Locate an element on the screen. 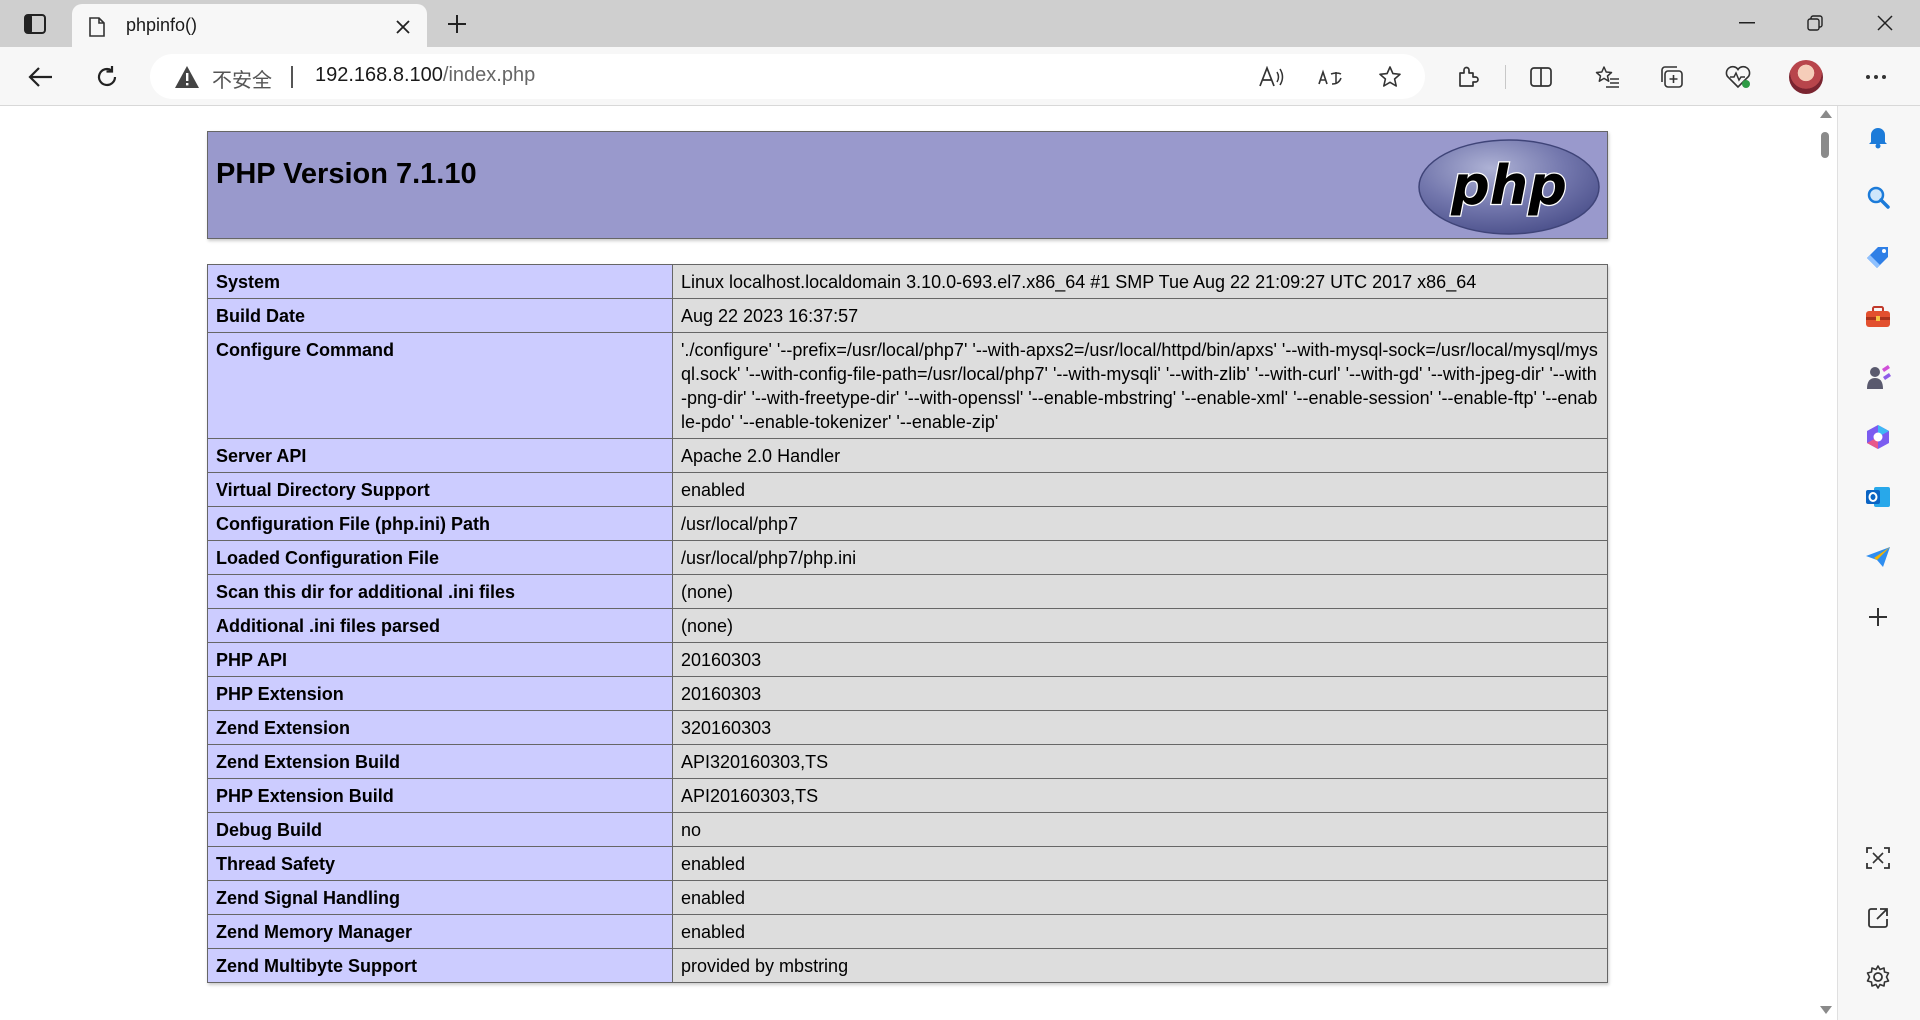 The height and width of the screenshot is (1020, 1920). browser-toolbar: 不安全 192.168.8.100/index.php is located at coordinates (960, 76).